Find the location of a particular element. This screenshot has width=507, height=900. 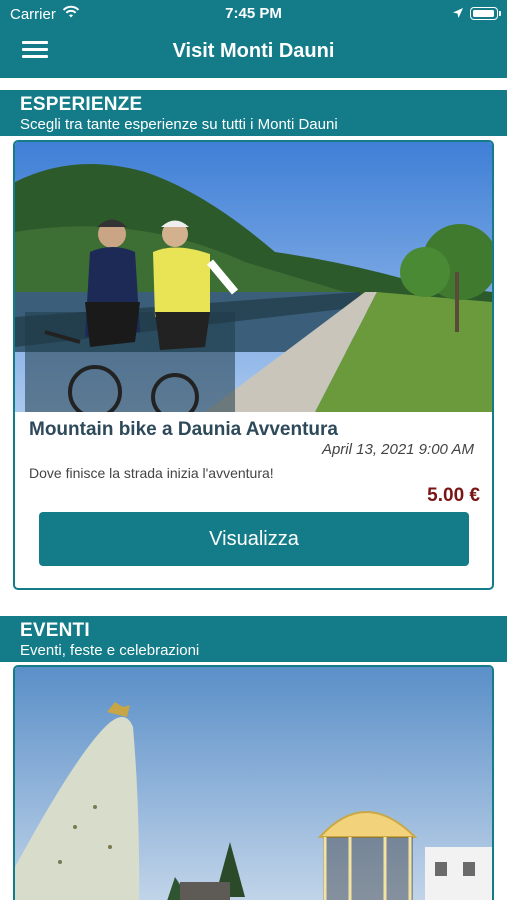

section-title: ESPERIENZE is located at coordinates (81, 104).